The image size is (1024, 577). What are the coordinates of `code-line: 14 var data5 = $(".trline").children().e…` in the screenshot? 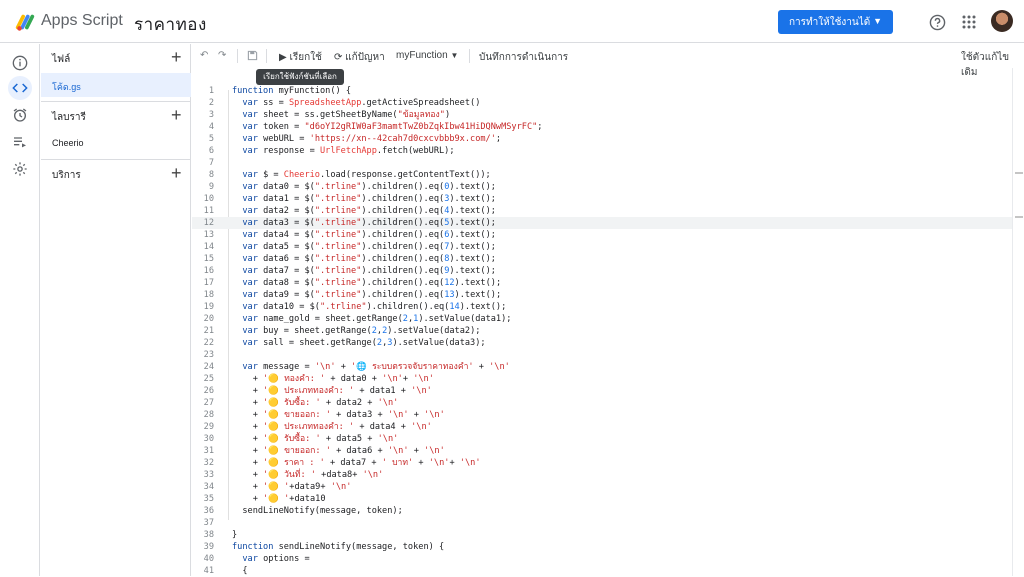 It's located at (602, 247).